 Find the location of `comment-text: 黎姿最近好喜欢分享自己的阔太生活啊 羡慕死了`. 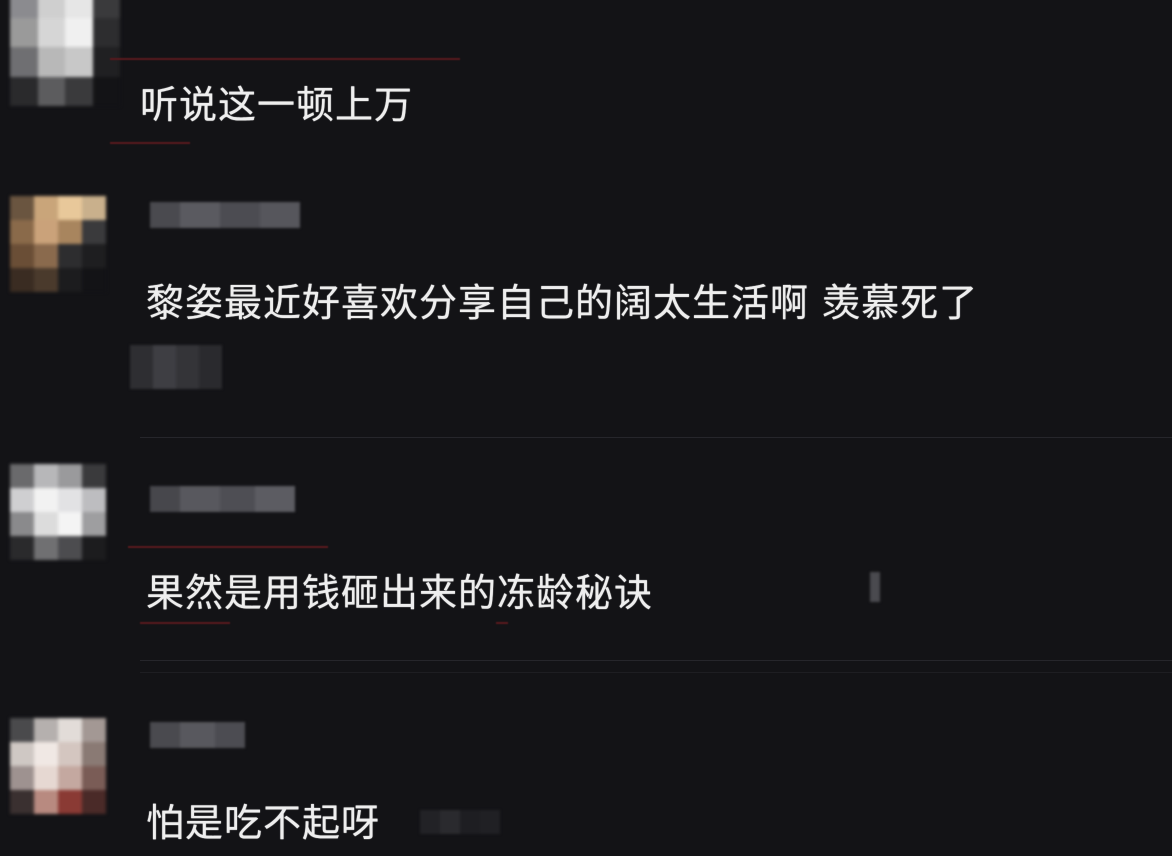

comment-text: 黎姿最近好喜欢分享自己的阔太生活啊 羡慕死了 is located at coordinates (562, 303).